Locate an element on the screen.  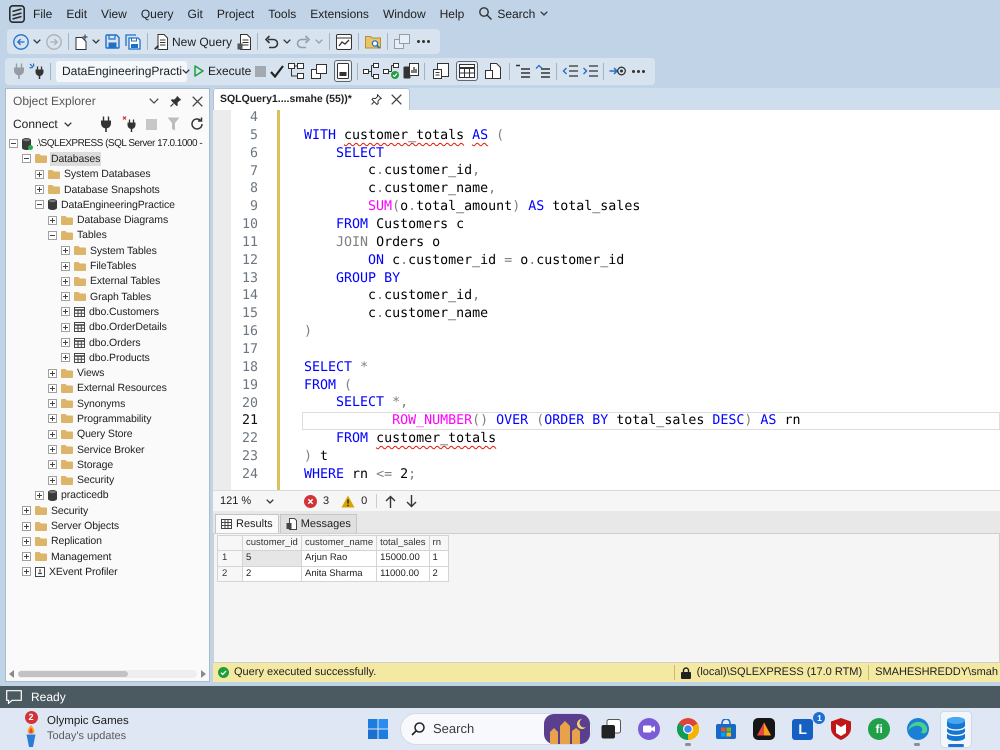
device-chart-icon is located at coordinates (411, 71).